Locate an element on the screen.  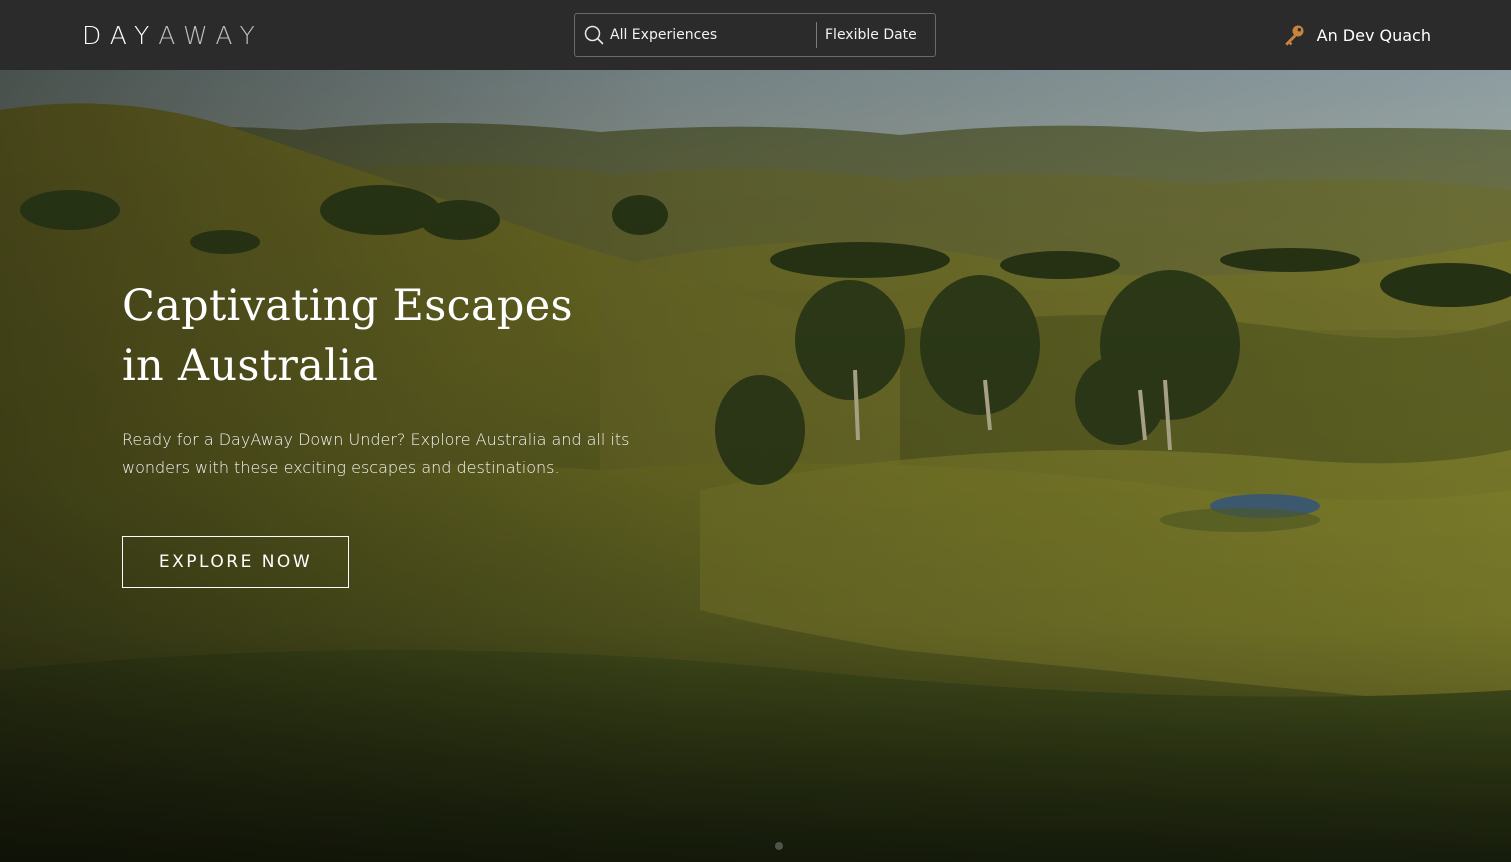
carousel-indicator-dot is located at coordinates (779, 846).